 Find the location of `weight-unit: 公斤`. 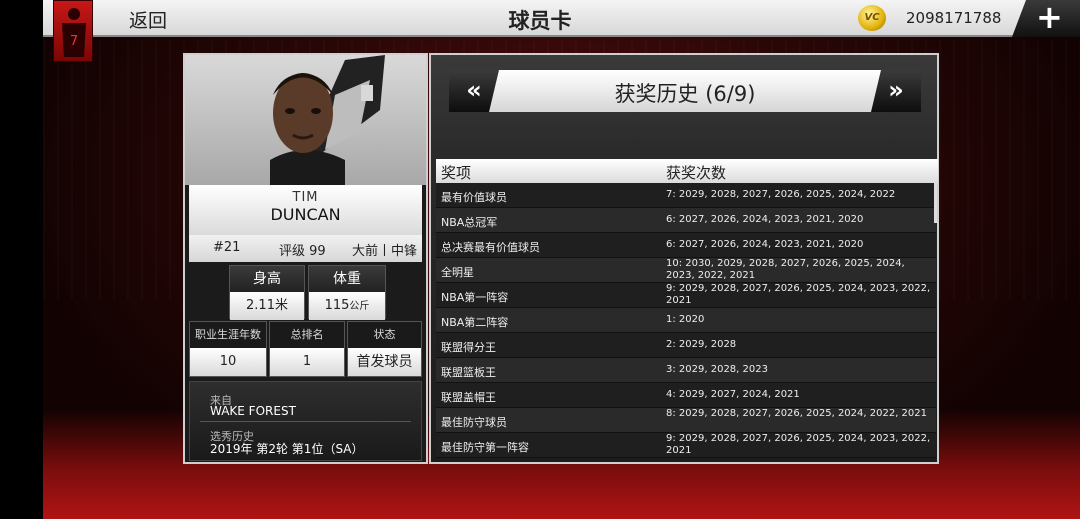

weight-unit: 公斤 is located at coordinates (359, 306).